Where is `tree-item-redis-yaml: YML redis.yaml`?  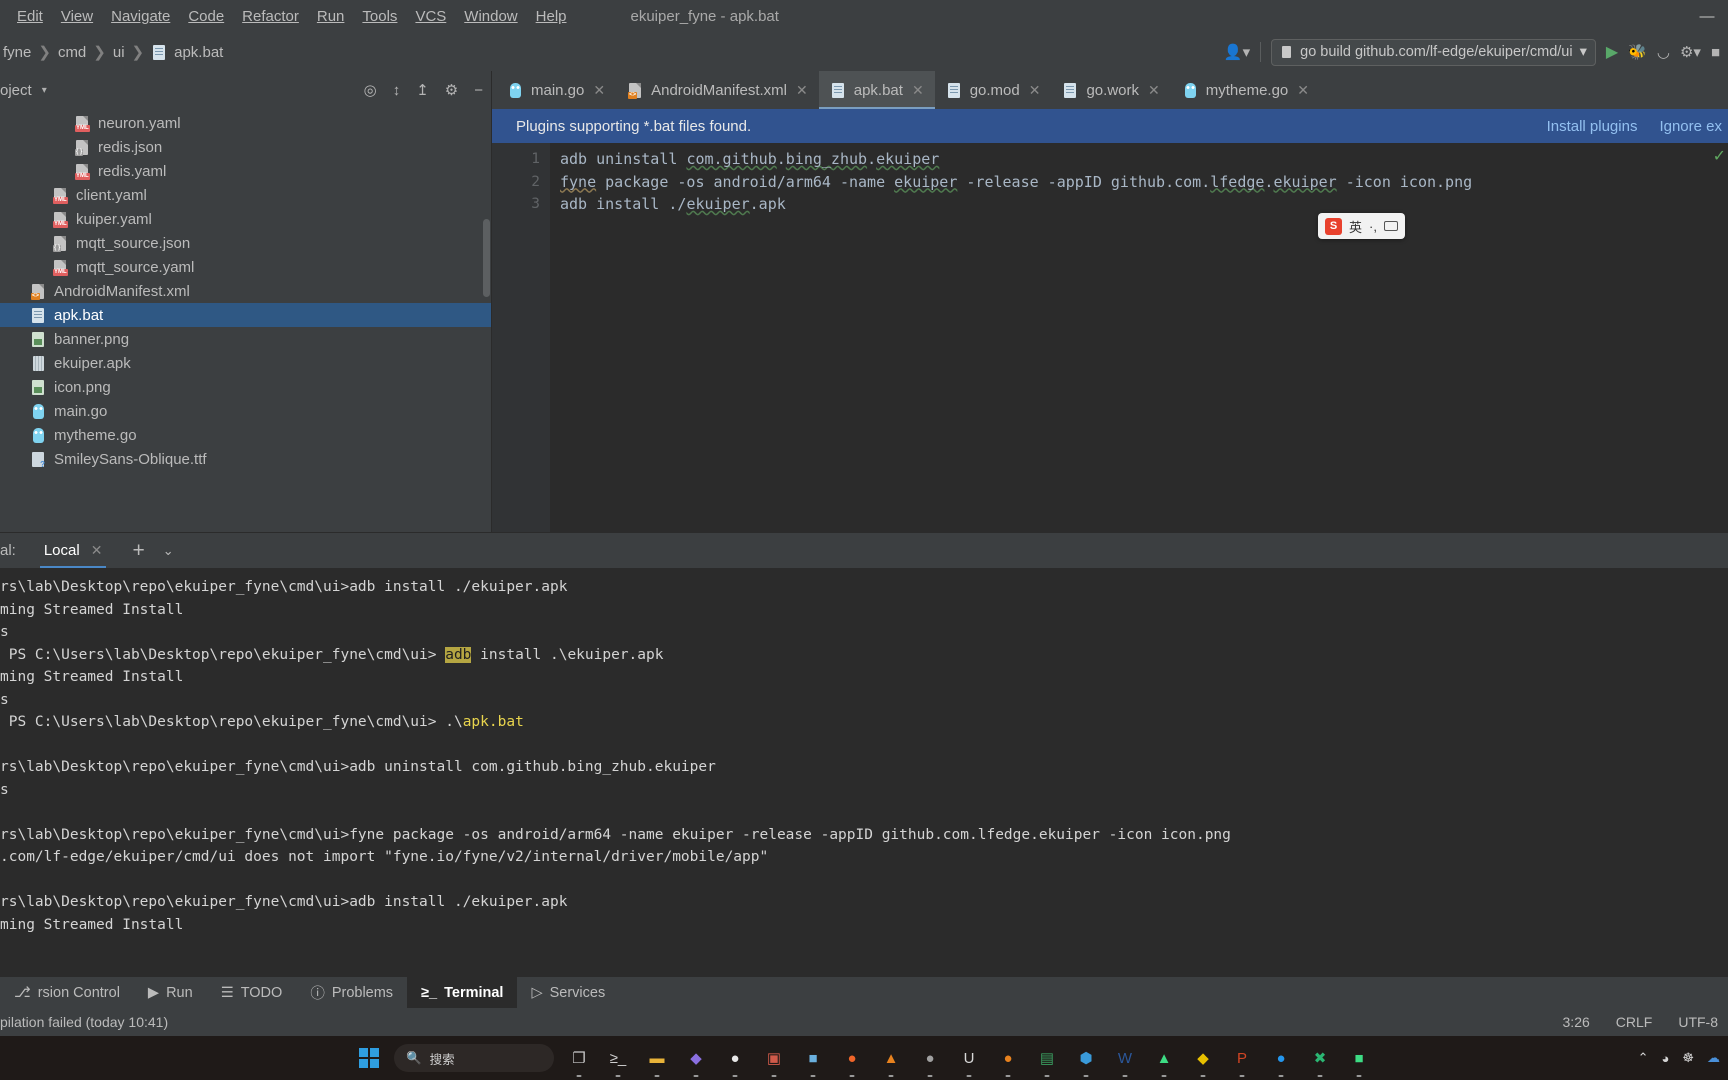
tree-item-redis-yaml: YML redis.yaml is located at coordinates (245, 171).